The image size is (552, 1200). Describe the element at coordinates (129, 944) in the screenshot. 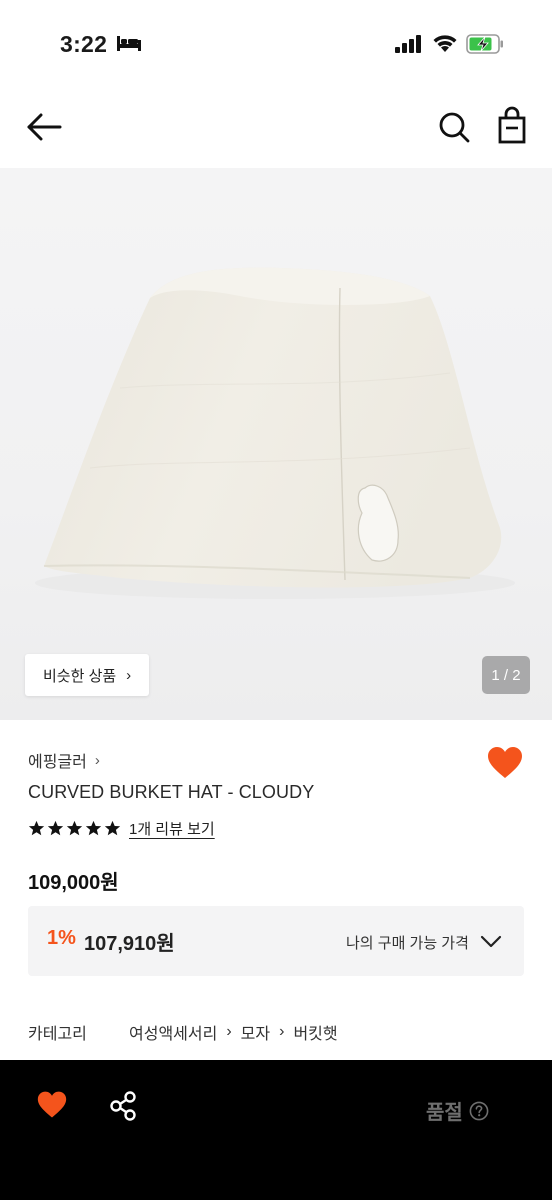

I see `discounted-price: 107,910원` at that location.